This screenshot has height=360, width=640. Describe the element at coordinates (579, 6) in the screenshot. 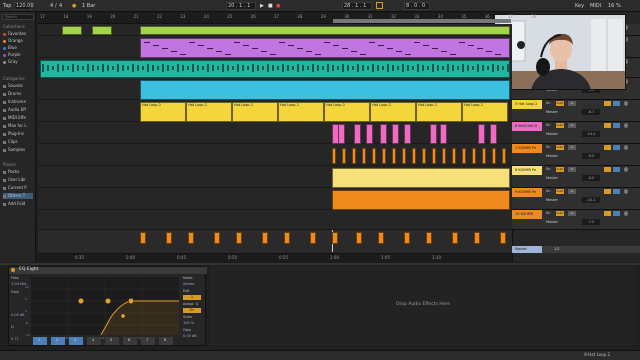

I see `key-map-button: Key` at that location.